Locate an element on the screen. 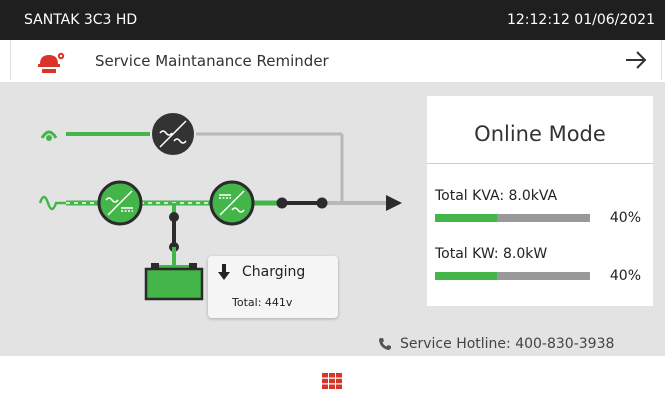  inverter-icon is located at coordinates (232, 203).